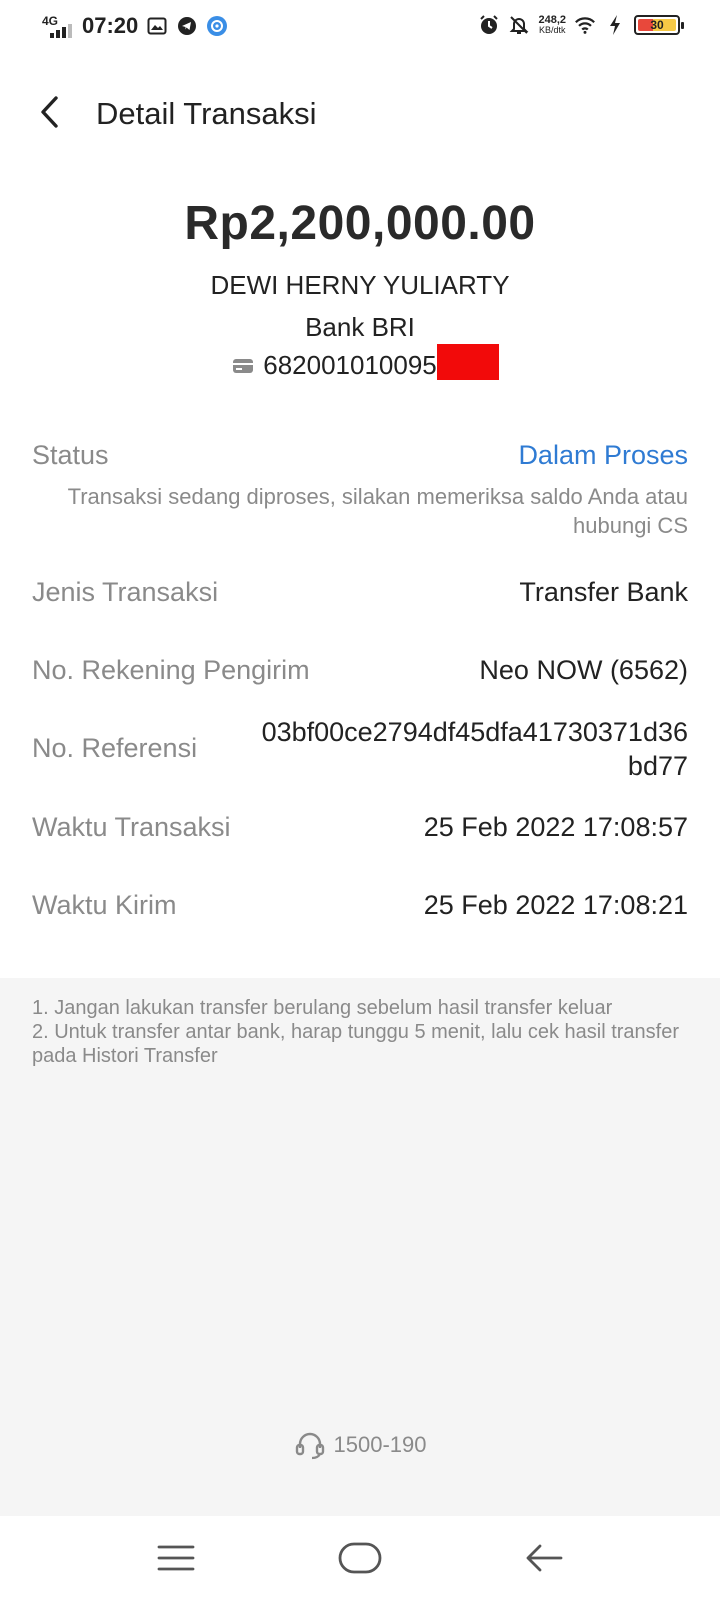  I want to click on nav-back-button, so click(544, 1558).